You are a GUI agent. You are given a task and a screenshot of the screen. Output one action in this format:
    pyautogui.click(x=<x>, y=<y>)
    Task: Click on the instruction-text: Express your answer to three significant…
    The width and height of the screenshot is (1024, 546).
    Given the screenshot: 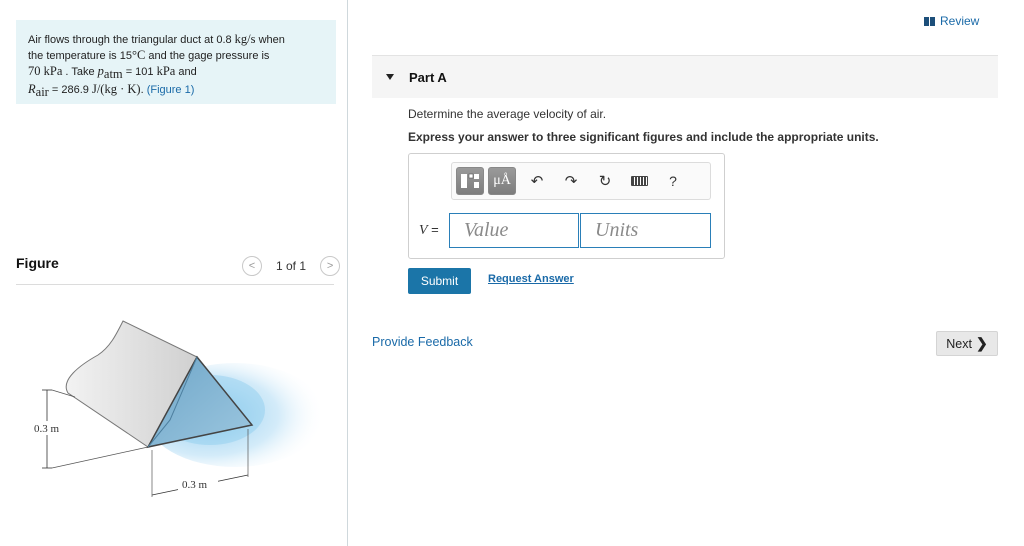 What is the action you would take?
    pyautogui.click(x=643, y=137)
    